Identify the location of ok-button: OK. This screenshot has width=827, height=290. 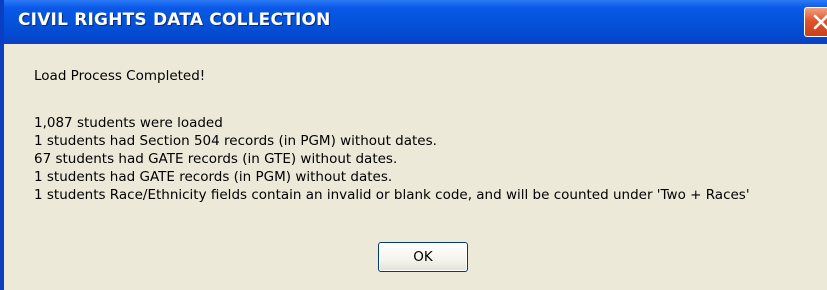
(423, 257).